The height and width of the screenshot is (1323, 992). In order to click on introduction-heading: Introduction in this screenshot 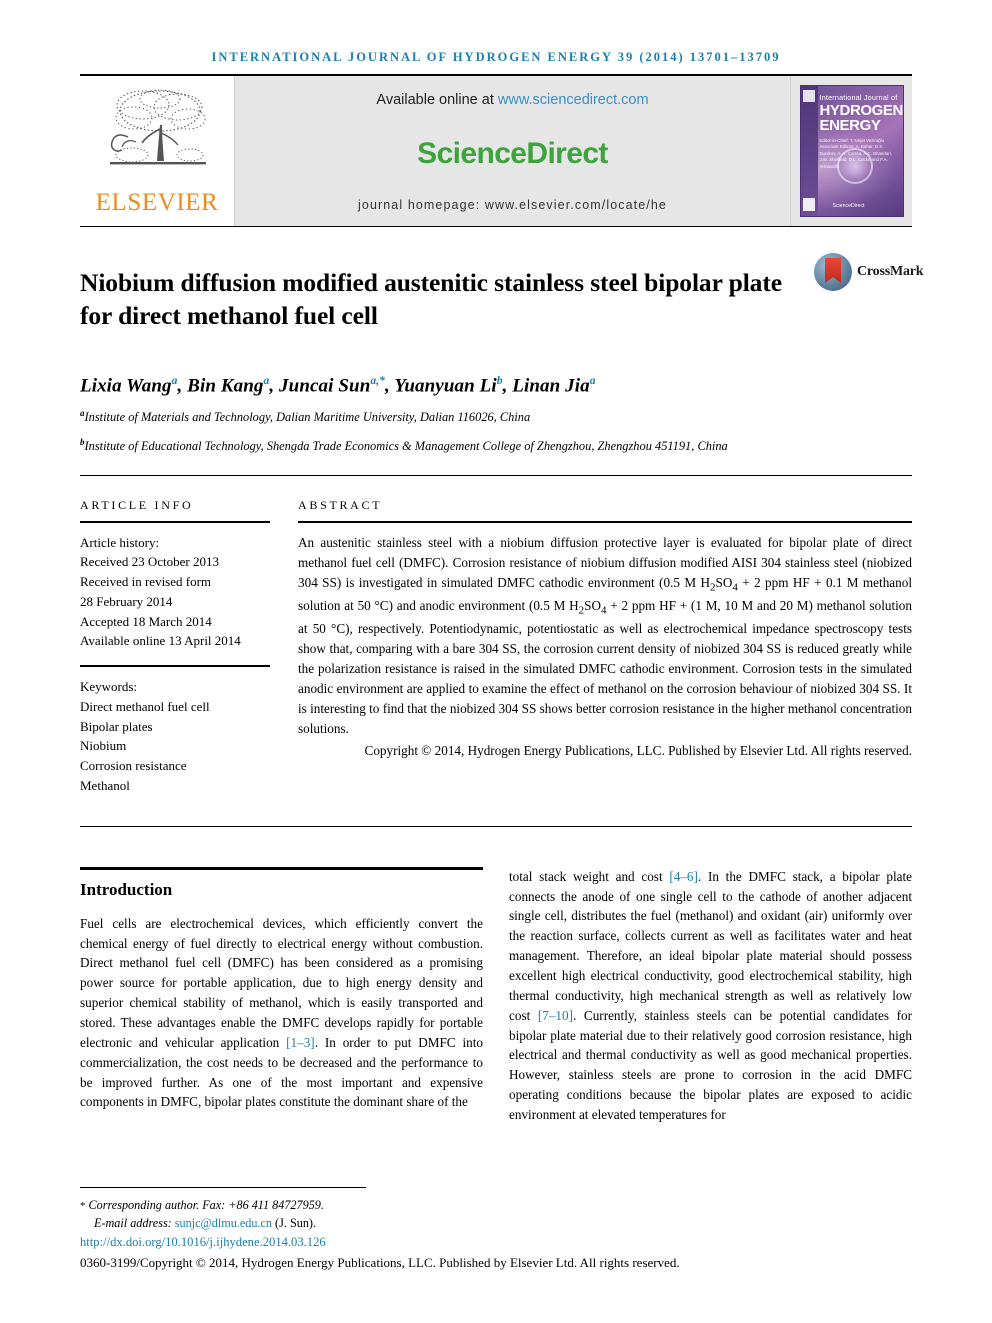, I will do `click(126, 889)`.